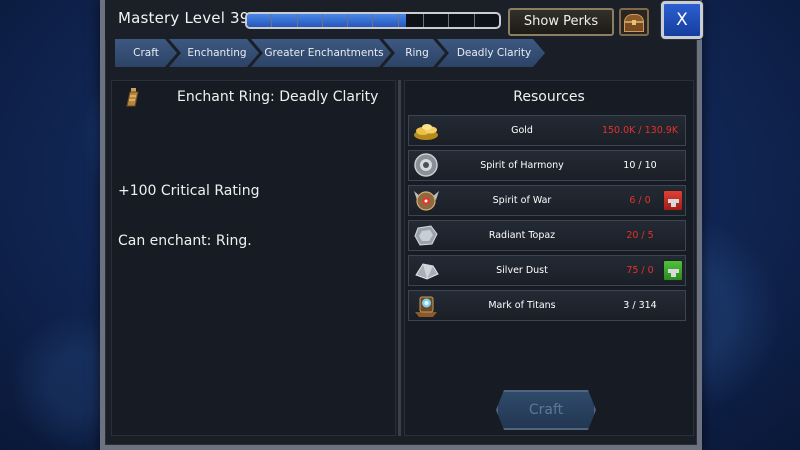 The image size is (800, 450). I want to click on resource-quantity: 20 / 5, so click(640, 235).